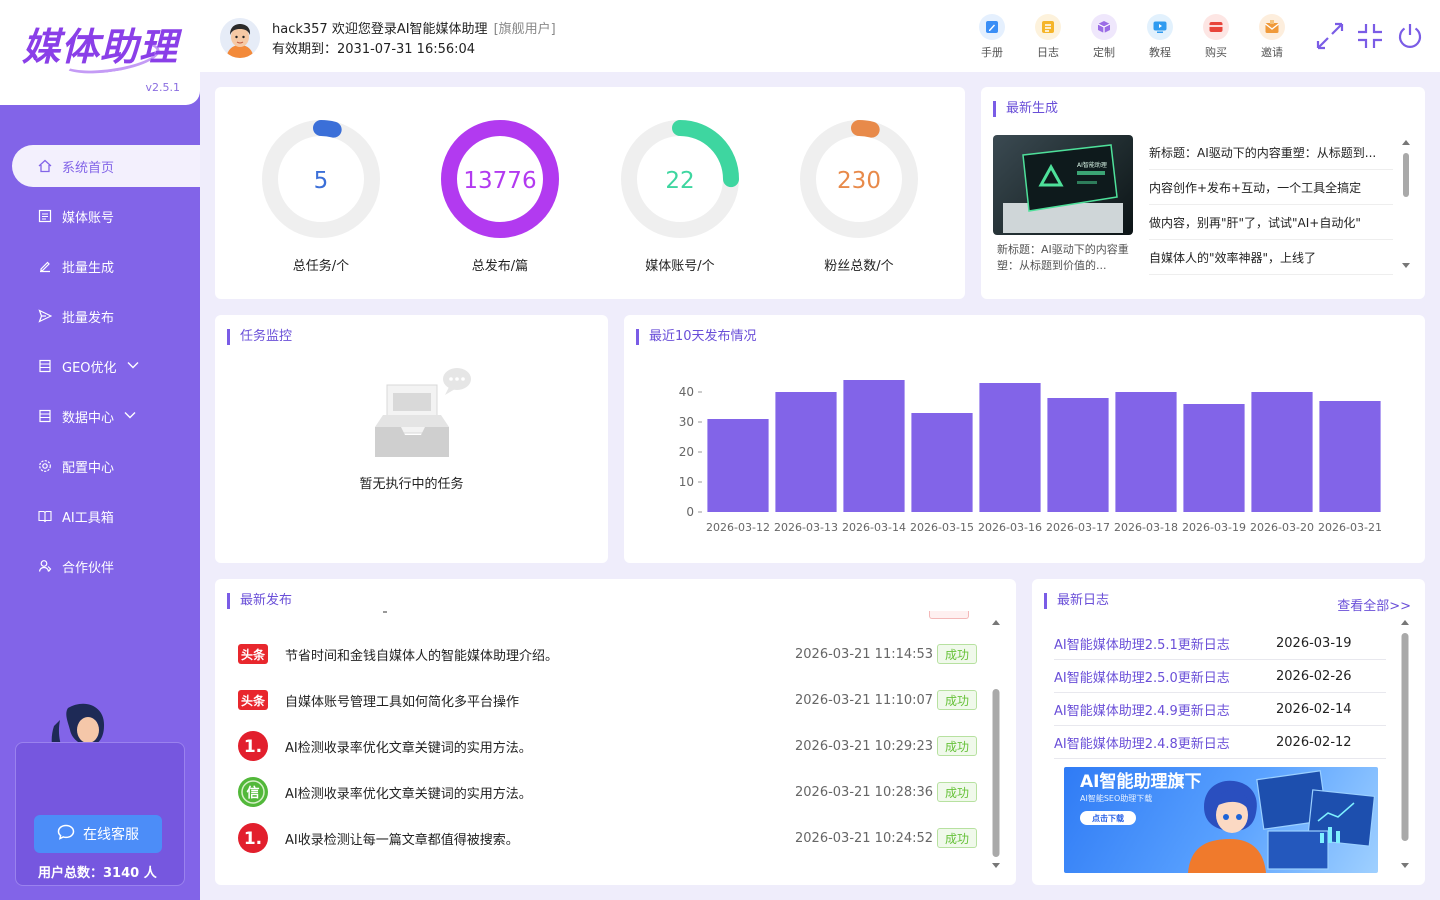  Describe the element at coordinates (1271, 222) in the screenshot. I see `list-item: 做内容，别再"肝"了，试试"AI+自动化"` at that location.